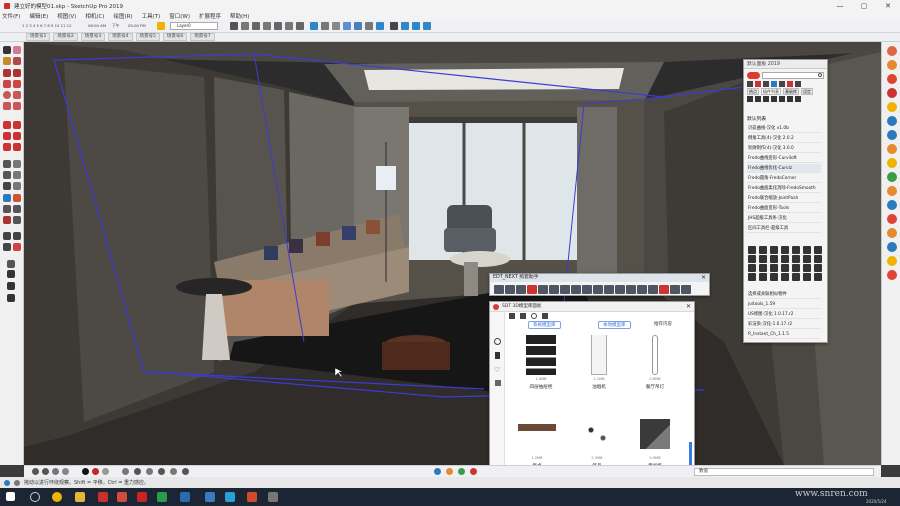  What do you see at coordinates (11, 16) in the screenshot?
I see `menu-file: 文件(F)` at bounding box center [11, 16].